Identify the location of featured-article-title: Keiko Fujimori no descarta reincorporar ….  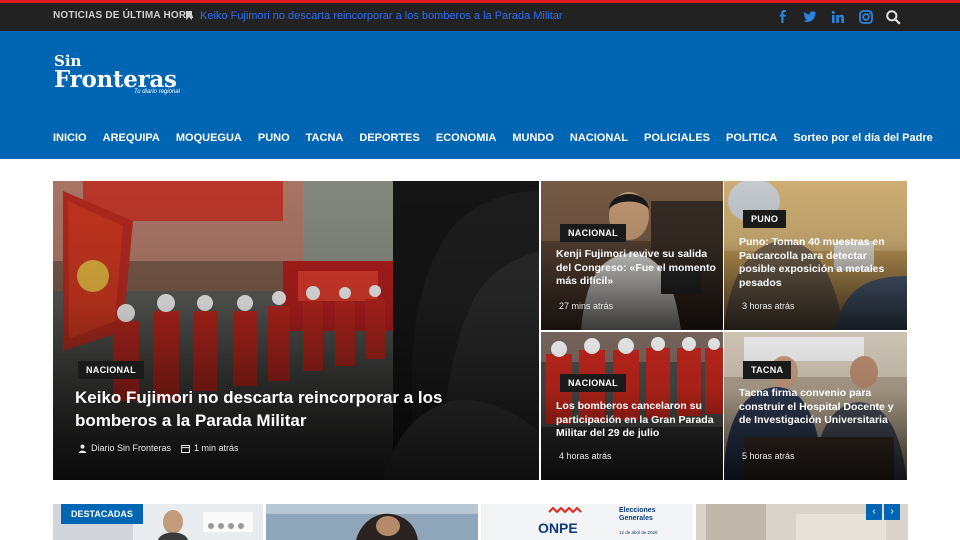
(285, 409).